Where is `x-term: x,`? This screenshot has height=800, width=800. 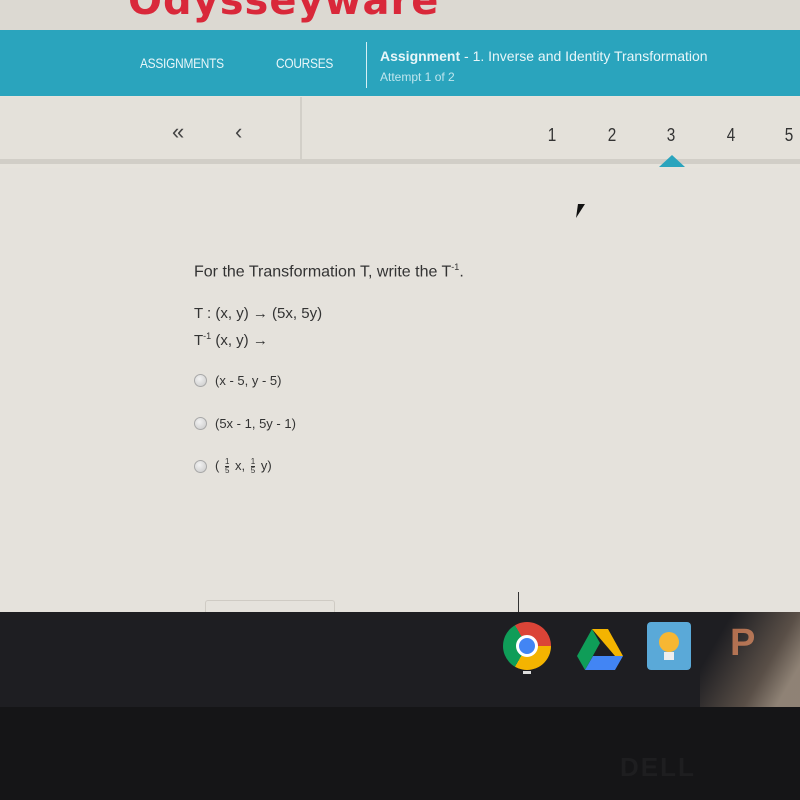 x-term: x, is located at coordinates (240, 465).